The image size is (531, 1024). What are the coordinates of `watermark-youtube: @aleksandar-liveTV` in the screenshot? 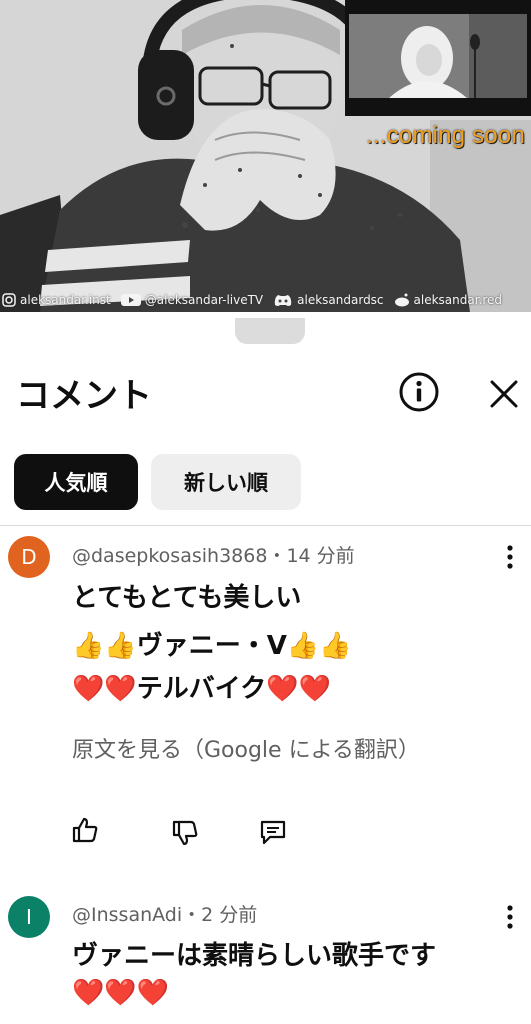 It's located at (192, 300).